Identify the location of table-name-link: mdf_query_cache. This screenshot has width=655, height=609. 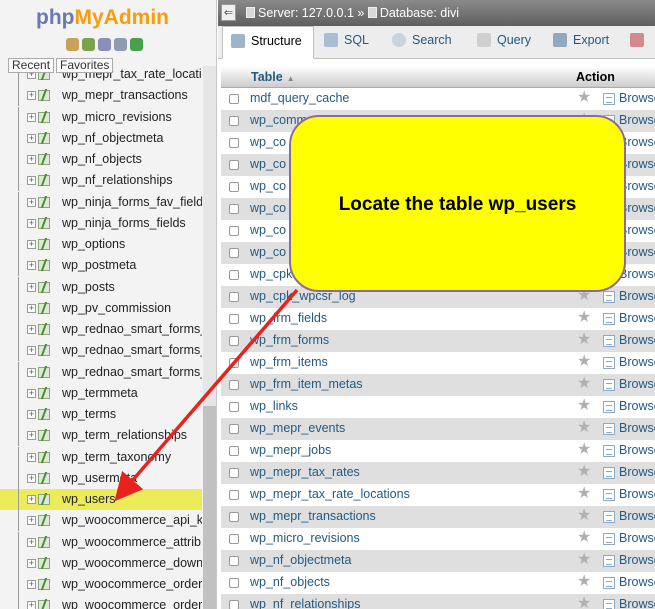
(299, 98).